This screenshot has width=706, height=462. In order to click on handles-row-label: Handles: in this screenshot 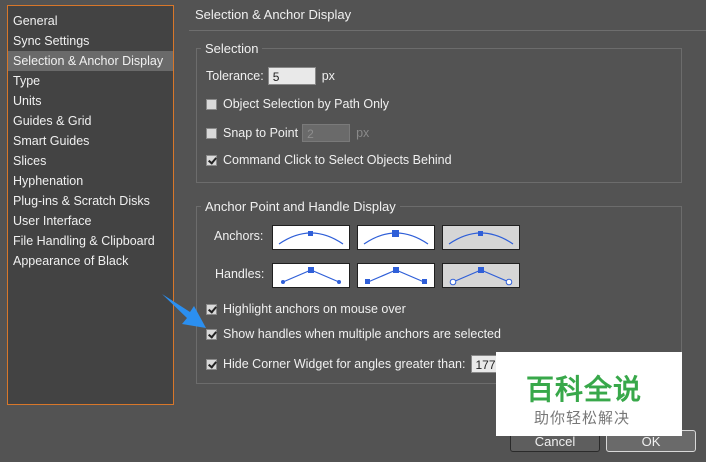, I will do `click(239, 274)`.